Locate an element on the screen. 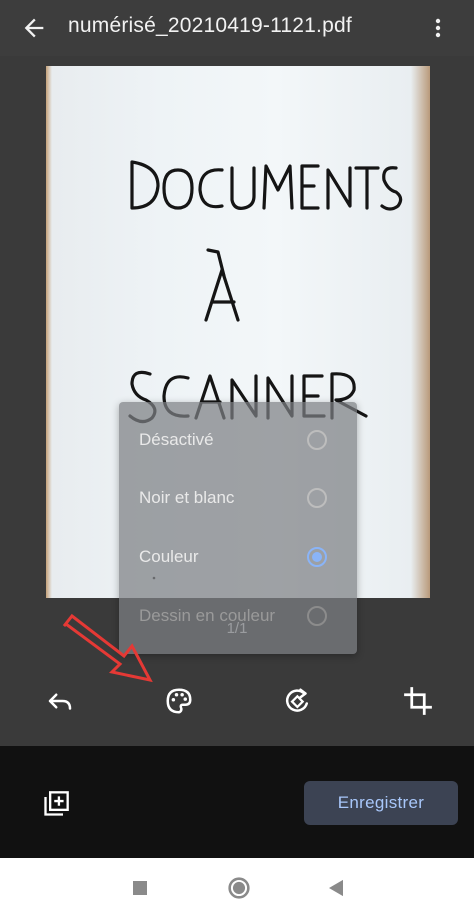 Image resolution: width=474 pixels, height=916 pixels. top-app-bar: numérisé_20210419-1121.pdf is located at coordinates (237, 28).